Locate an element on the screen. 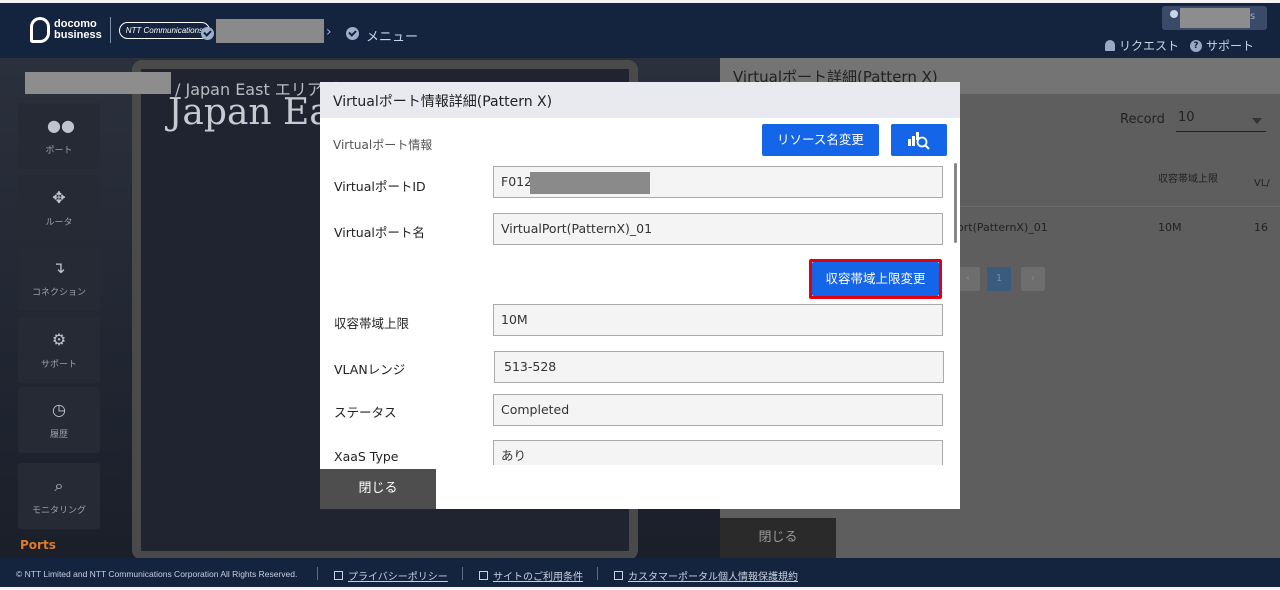  port-icon: ●● is located at coordinates (61, 125).